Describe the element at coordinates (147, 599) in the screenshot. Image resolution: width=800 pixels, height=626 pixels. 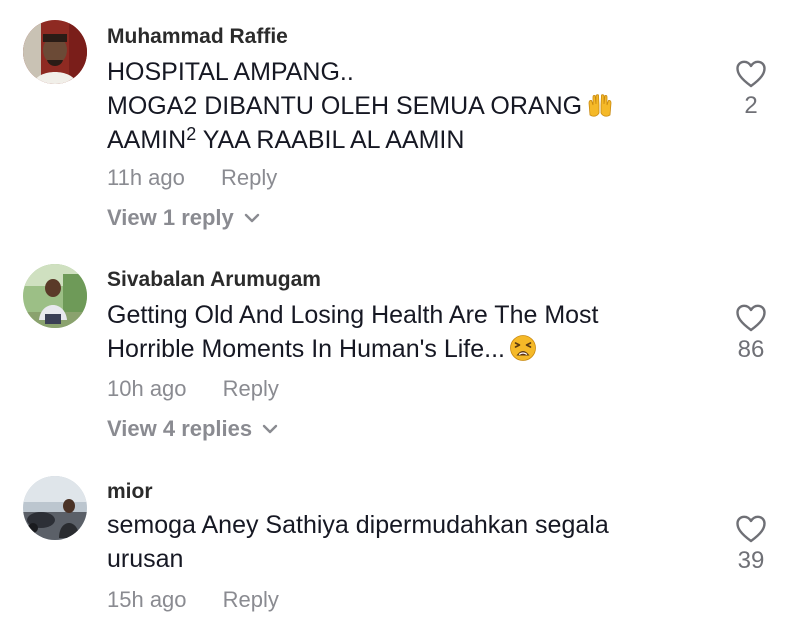
I see `comment-timestamp: 15h ago` at that location.